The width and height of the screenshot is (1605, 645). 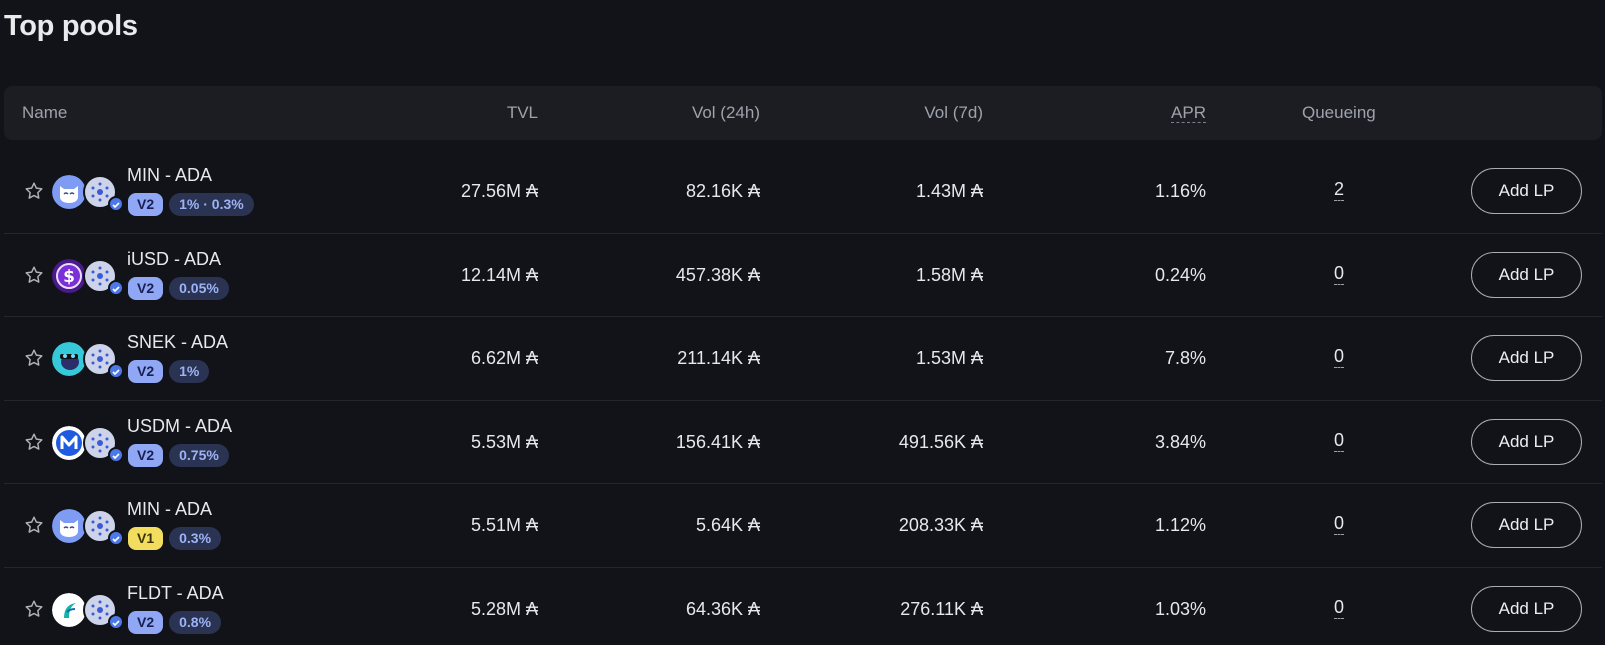 What do you see at coordinates (940, 525) in the screenshot?
I see `vol-7d-value: 208.33K ₳` at bounding box center [940, 525].